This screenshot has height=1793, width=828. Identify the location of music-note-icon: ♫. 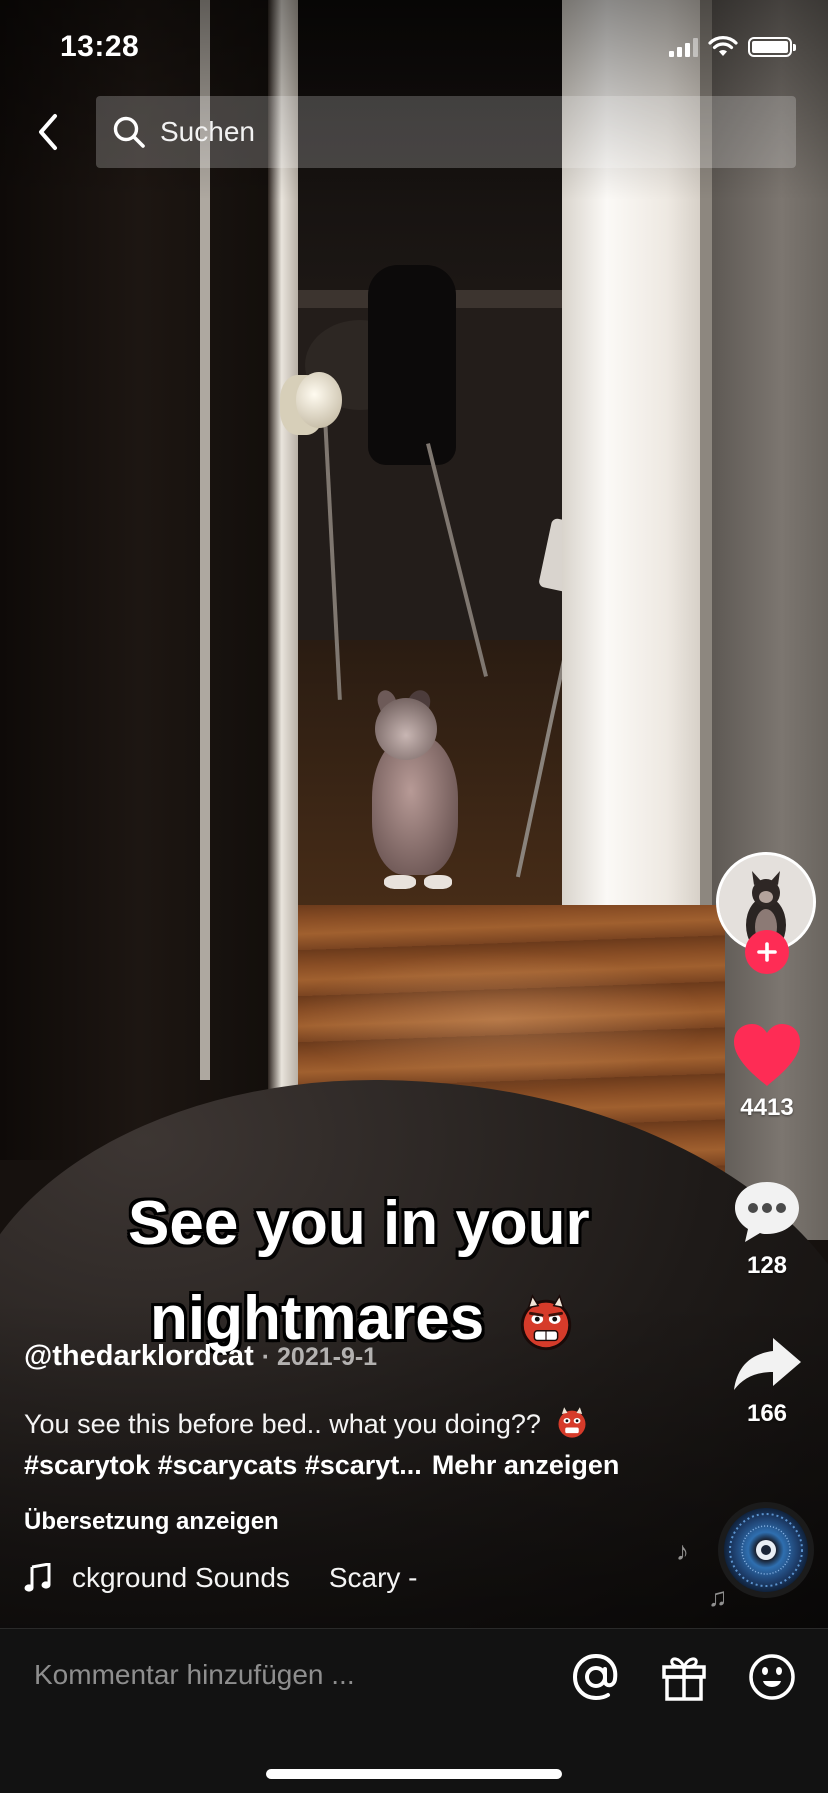
(718, 1597).